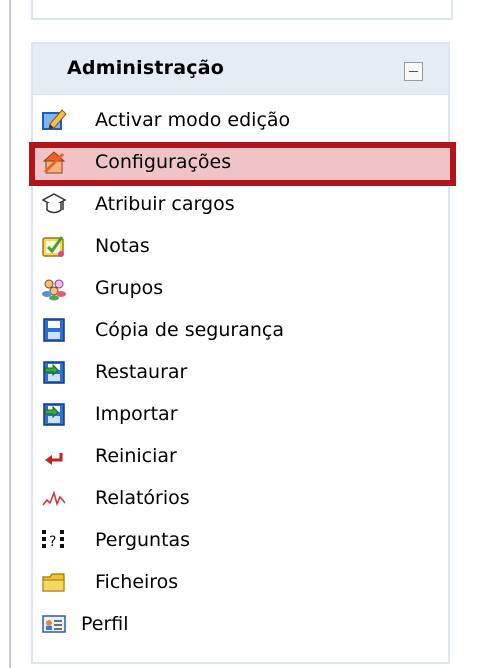  What do you see at coordinates (136, 456) in the screenshot?
I see `menu-item-label: Reiniciar` at bounding box center [136, 456].